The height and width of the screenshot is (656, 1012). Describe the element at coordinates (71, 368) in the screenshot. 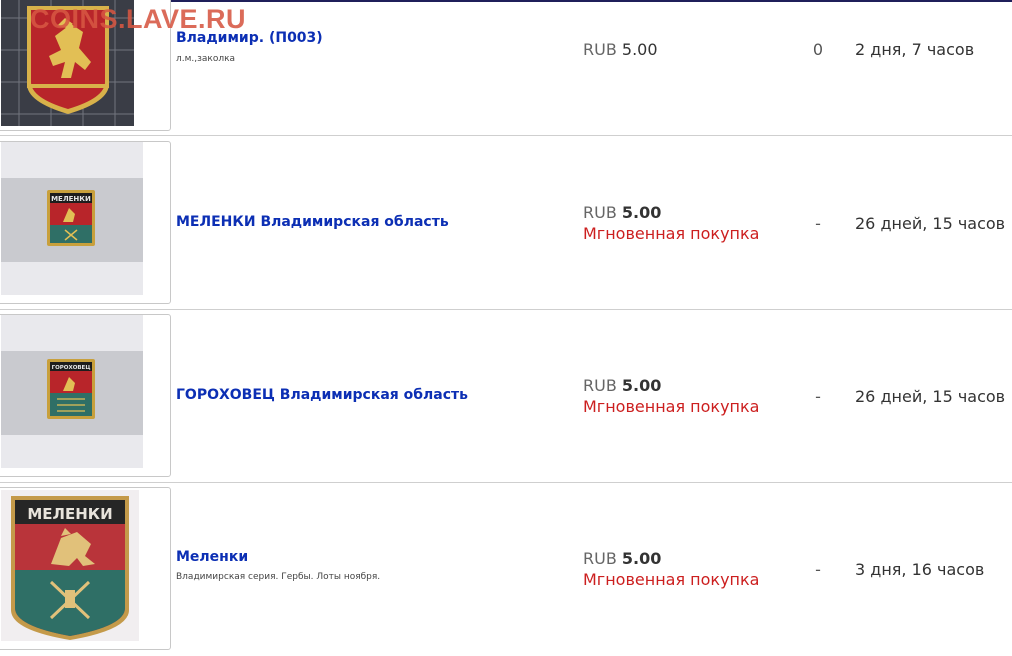

I see `badge-label: ГОРОХОВЕЦ` at that location.